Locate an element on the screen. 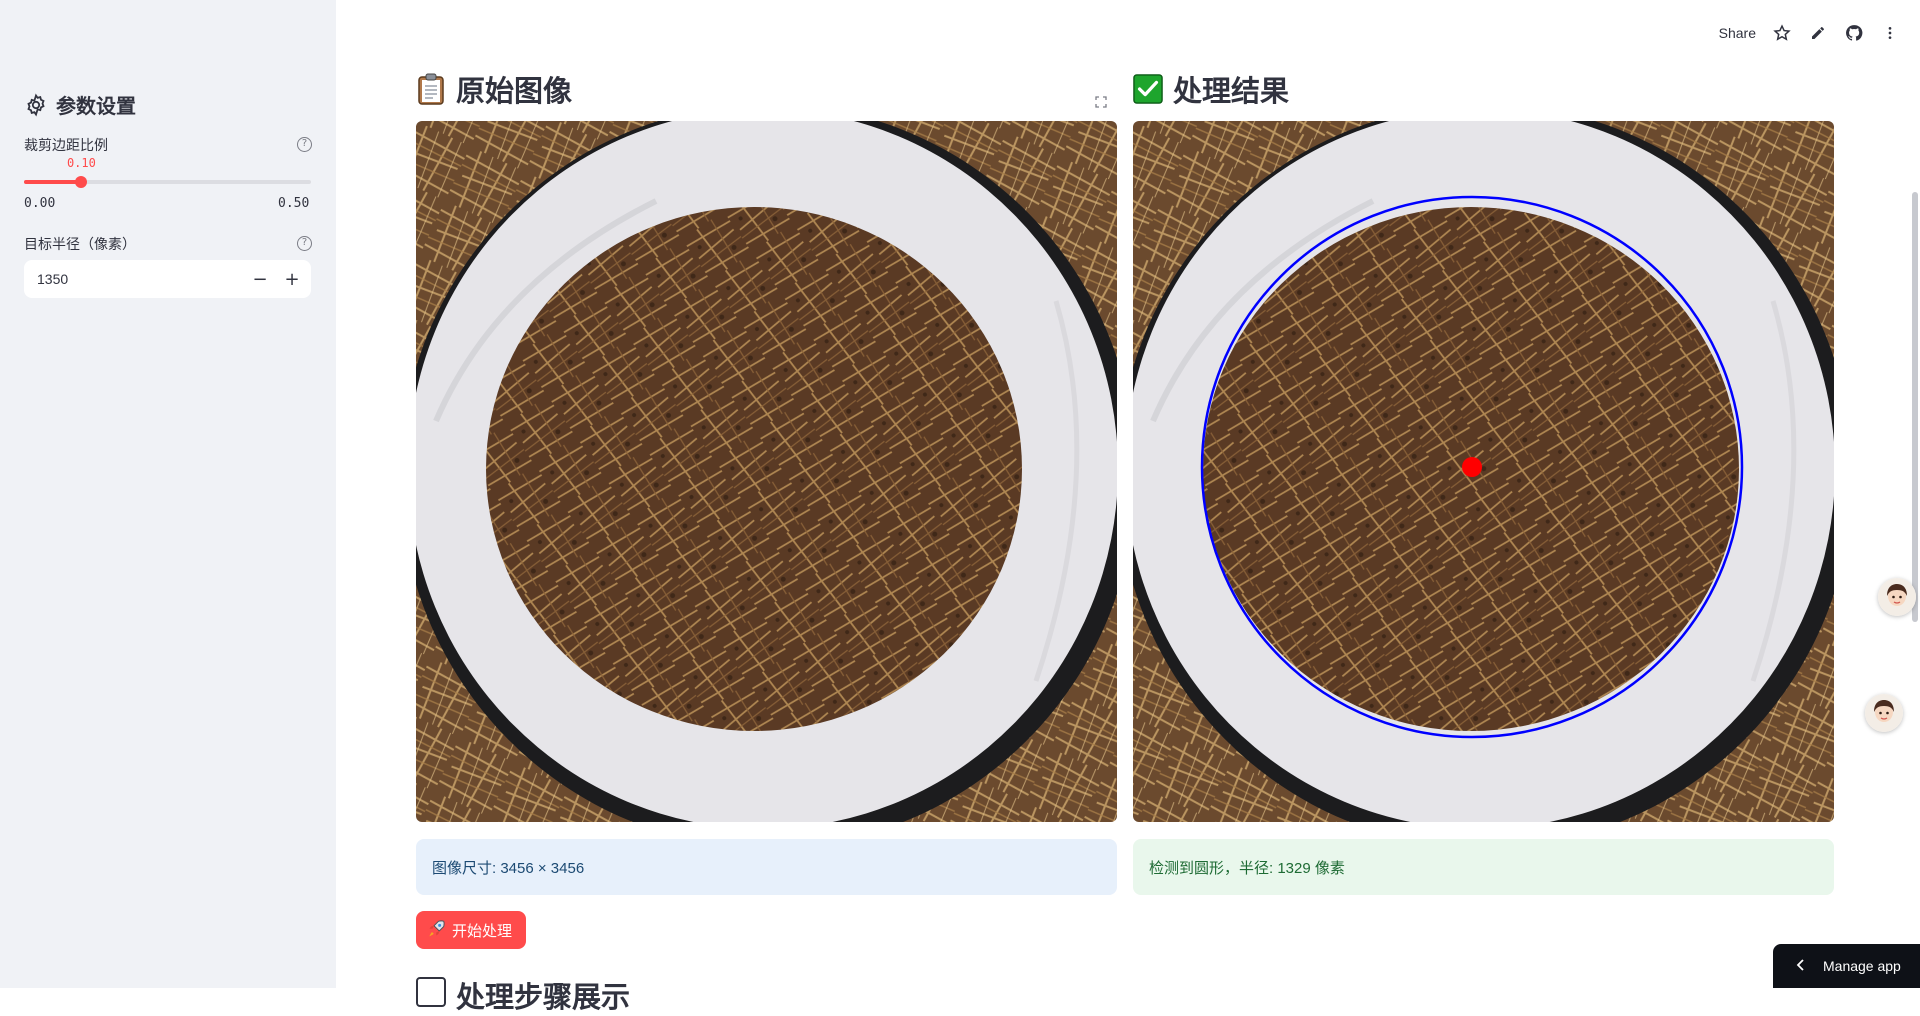 The height and width of the screenshot is (1016, 1920). fullscreen-icon is located at coordinates (1101, 102).